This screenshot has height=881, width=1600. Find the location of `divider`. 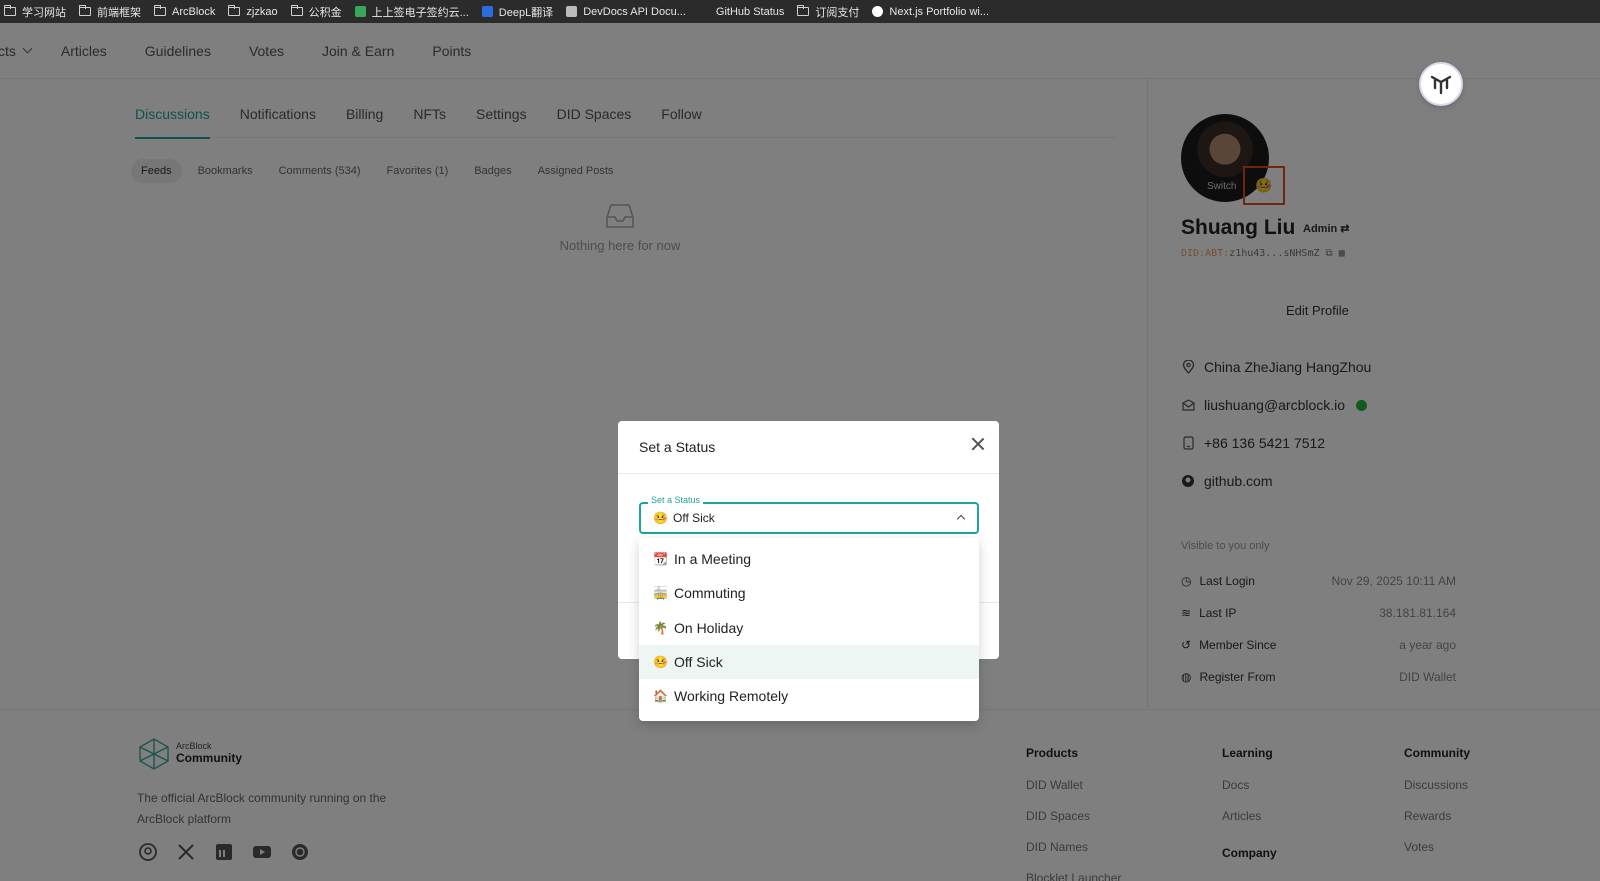

divider is located at coordinates (808, 473).